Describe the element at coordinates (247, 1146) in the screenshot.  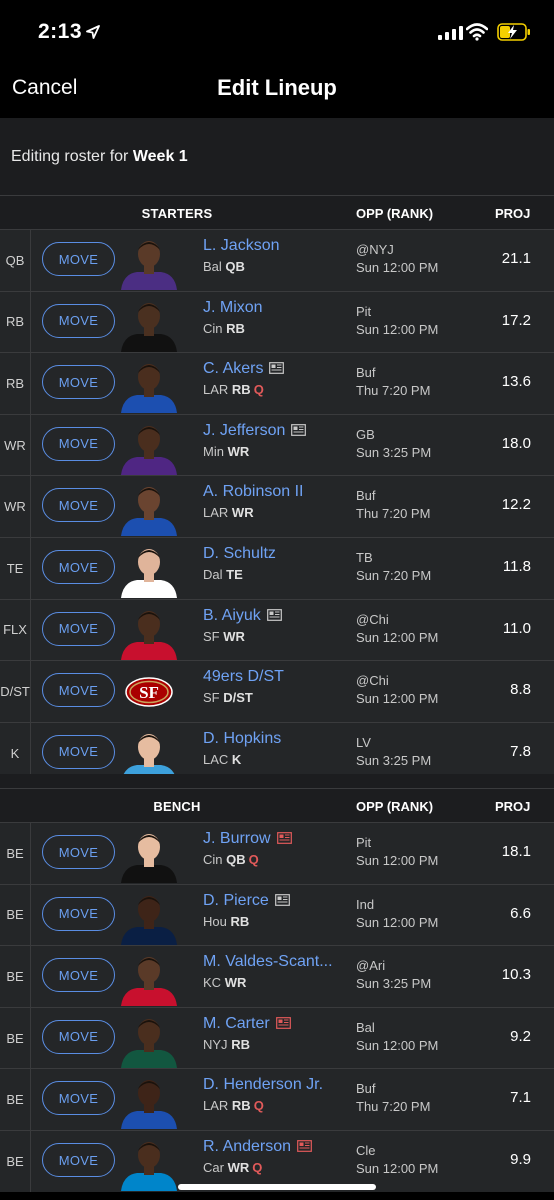
I see `player-name: R. Anderson` at that location.